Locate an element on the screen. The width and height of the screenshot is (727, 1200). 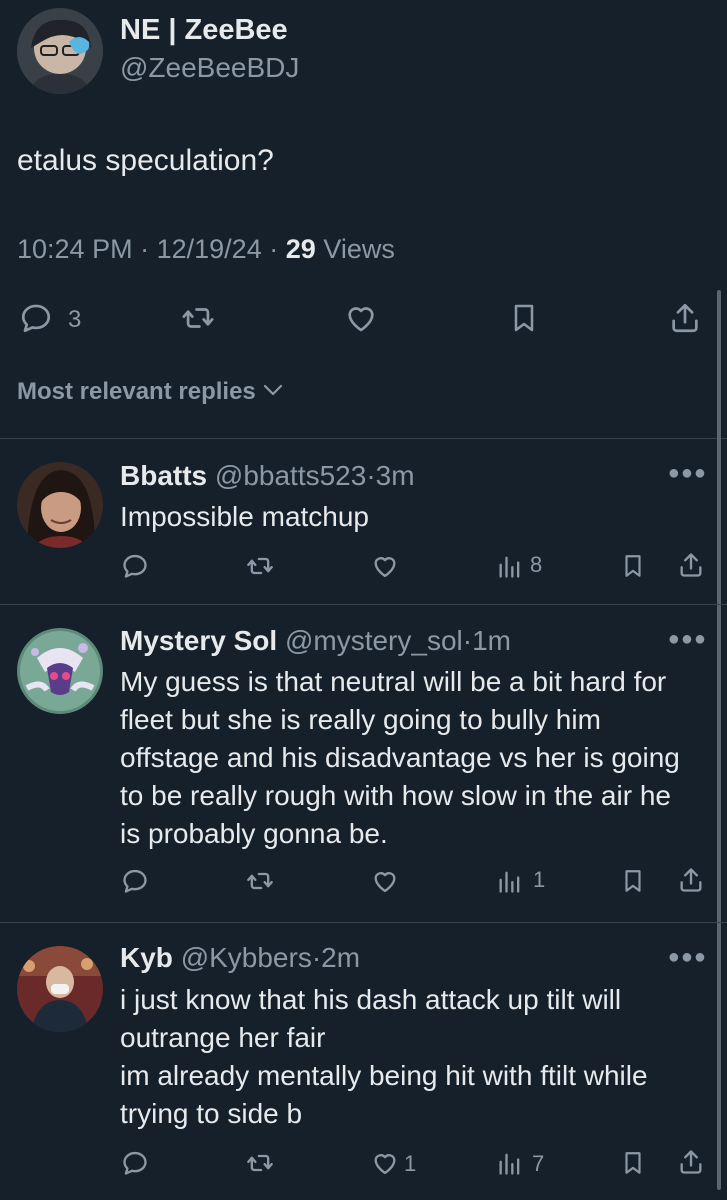
author-handle: @ZeeBeeBDJ is located at coordinates (209, 68).